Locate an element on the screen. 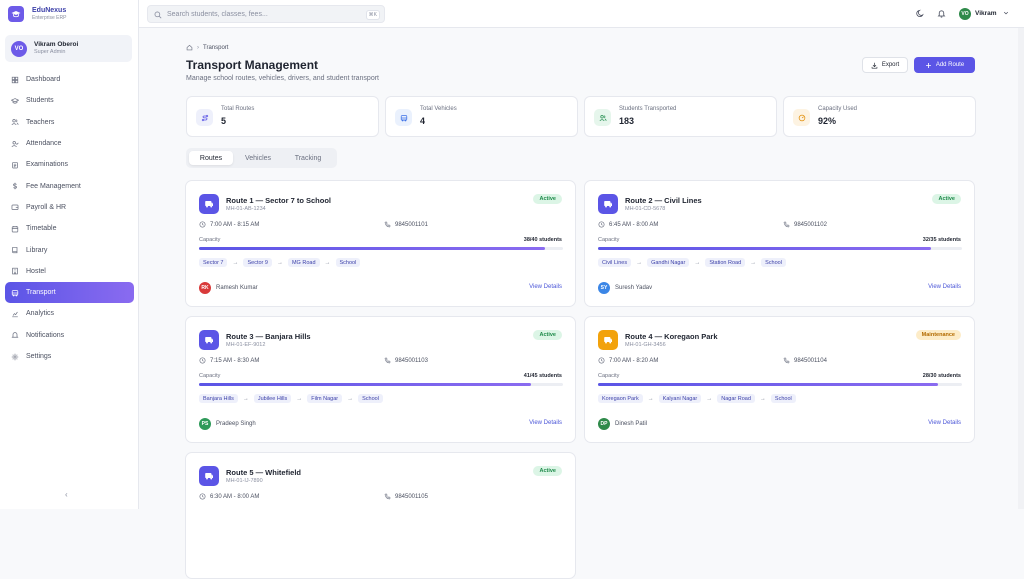  sidebar-item-students: Students is located at coordinates (69, 100).